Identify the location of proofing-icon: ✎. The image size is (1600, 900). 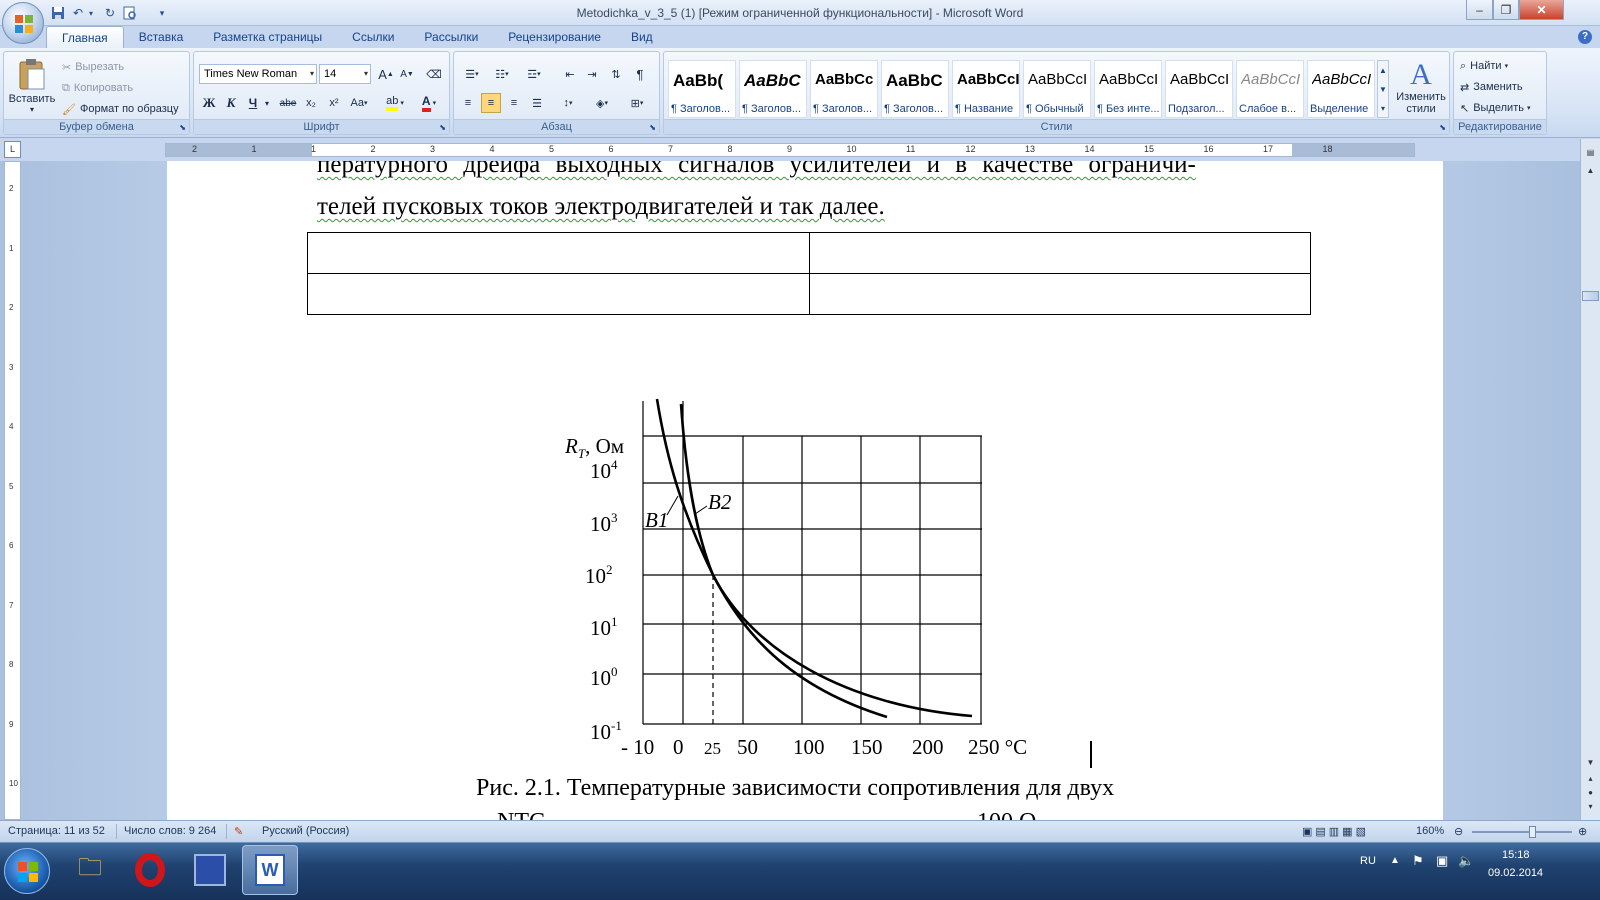
(238, 831).